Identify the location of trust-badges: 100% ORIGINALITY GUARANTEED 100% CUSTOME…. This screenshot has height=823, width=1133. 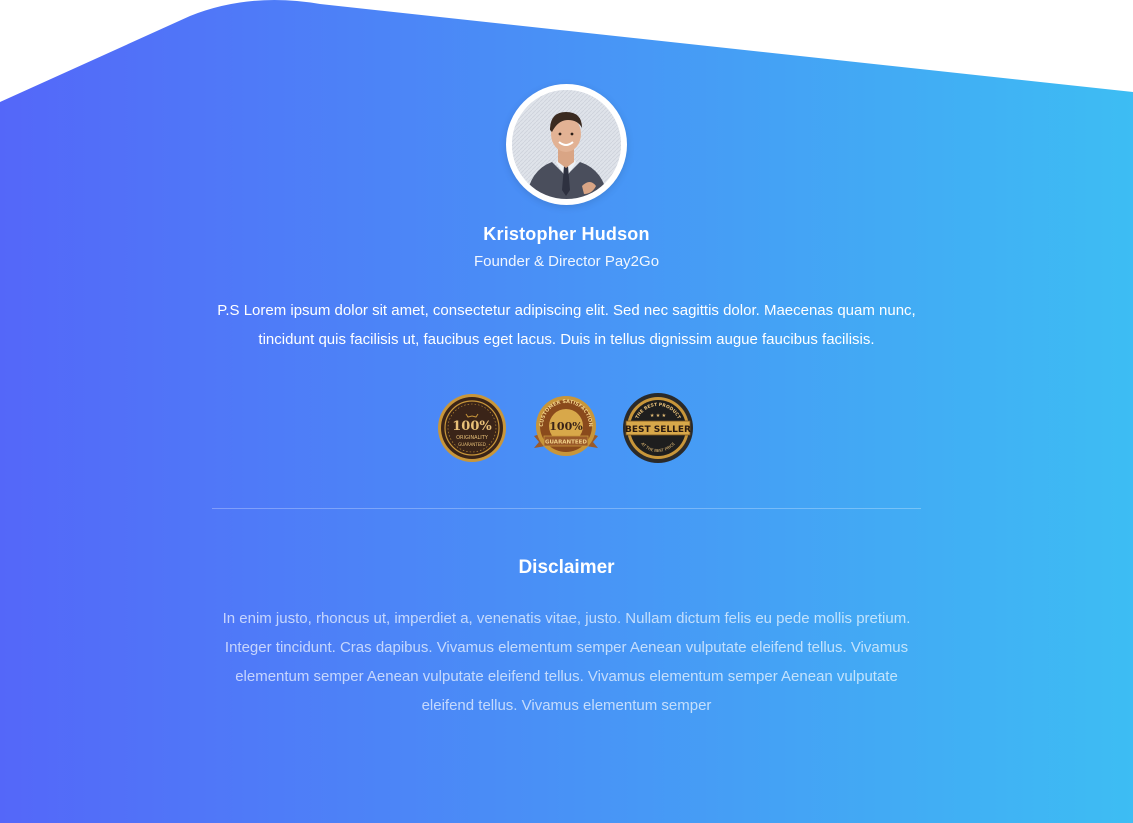
(568, 428).